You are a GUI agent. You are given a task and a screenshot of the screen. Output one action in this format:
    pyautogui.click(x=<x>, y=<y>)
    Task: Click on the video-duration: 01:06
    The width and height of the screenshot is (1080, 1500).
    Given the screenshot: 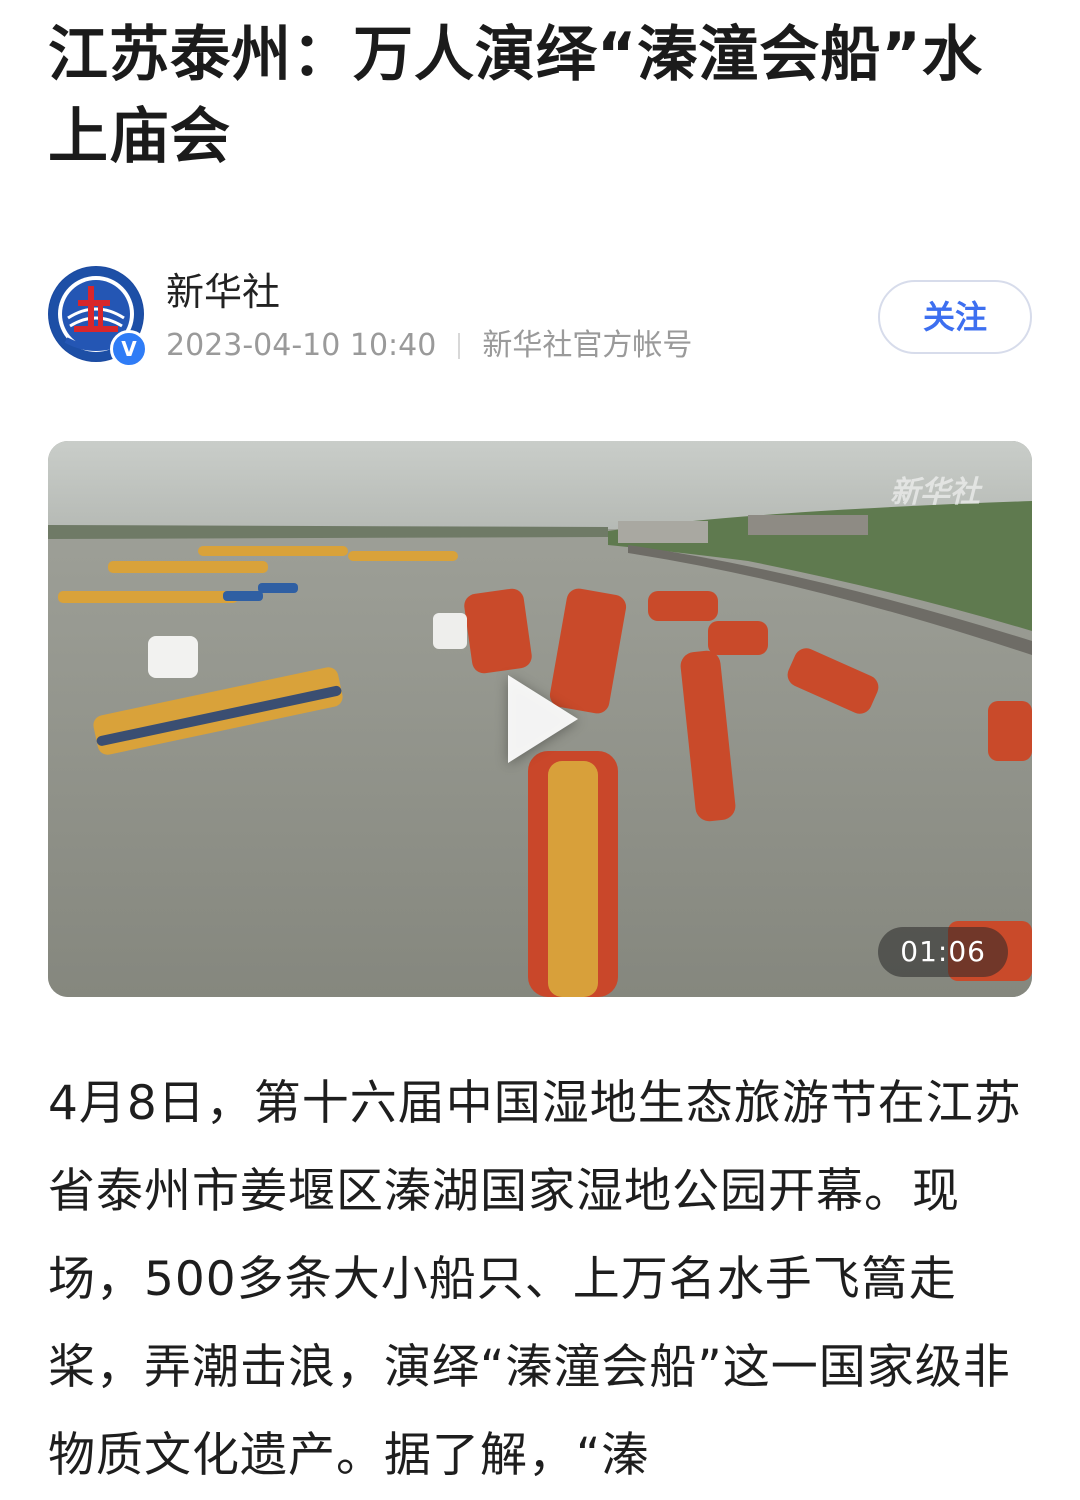 What is the action you would take?
    pyautogui.click(x=943, y=952)
    